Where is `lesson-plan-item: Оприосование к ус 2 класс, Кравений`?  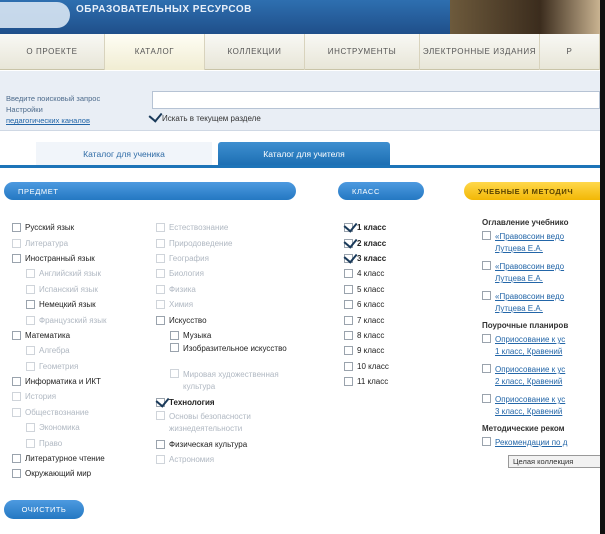
lesson-plan-item: Оприосование к ус 2 класс, Кравений is located at coordinates (541, 376).